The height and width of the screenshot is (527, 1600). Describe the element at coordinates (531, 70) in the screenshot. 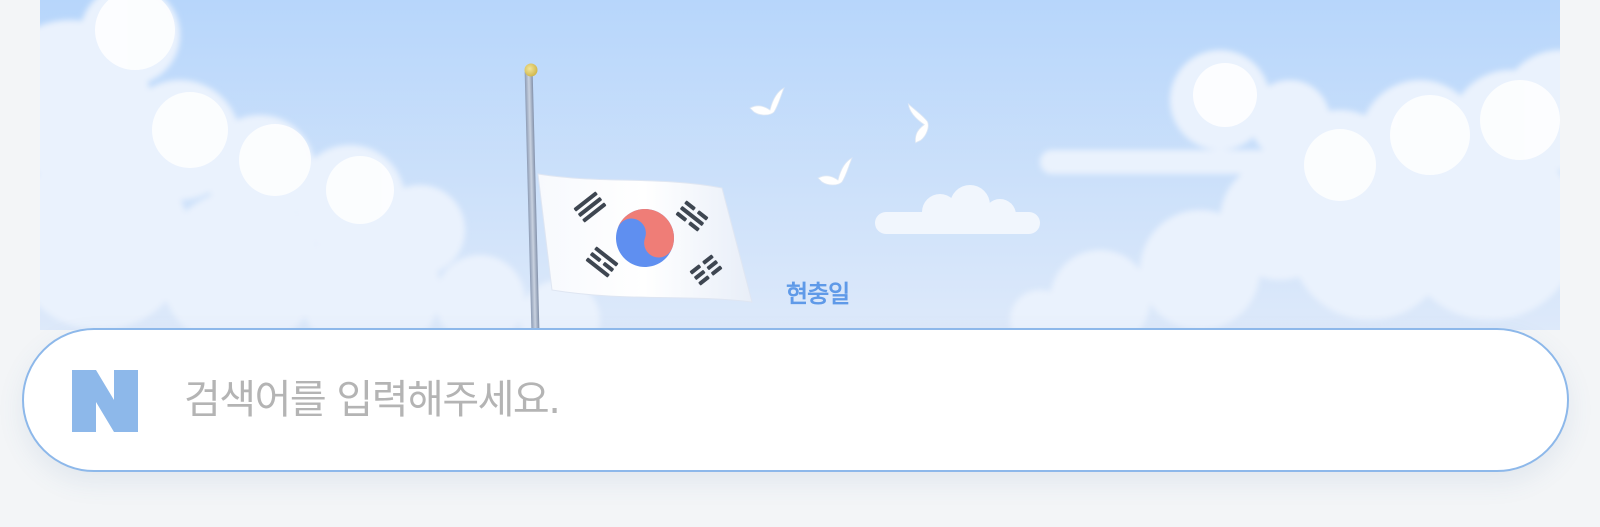

I see `pole-finial` at that location.